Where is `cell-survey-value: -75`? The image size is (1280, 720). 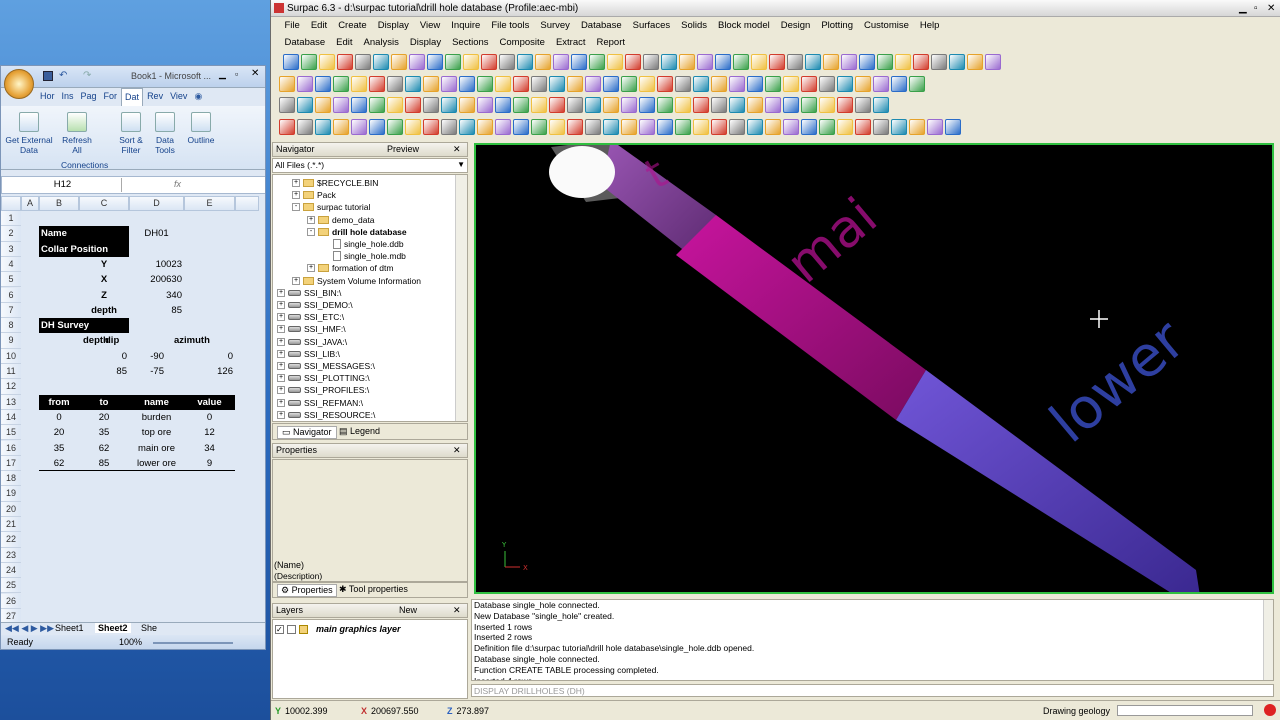
cell-survey-value: -75 is located at coordinates (138, 371).